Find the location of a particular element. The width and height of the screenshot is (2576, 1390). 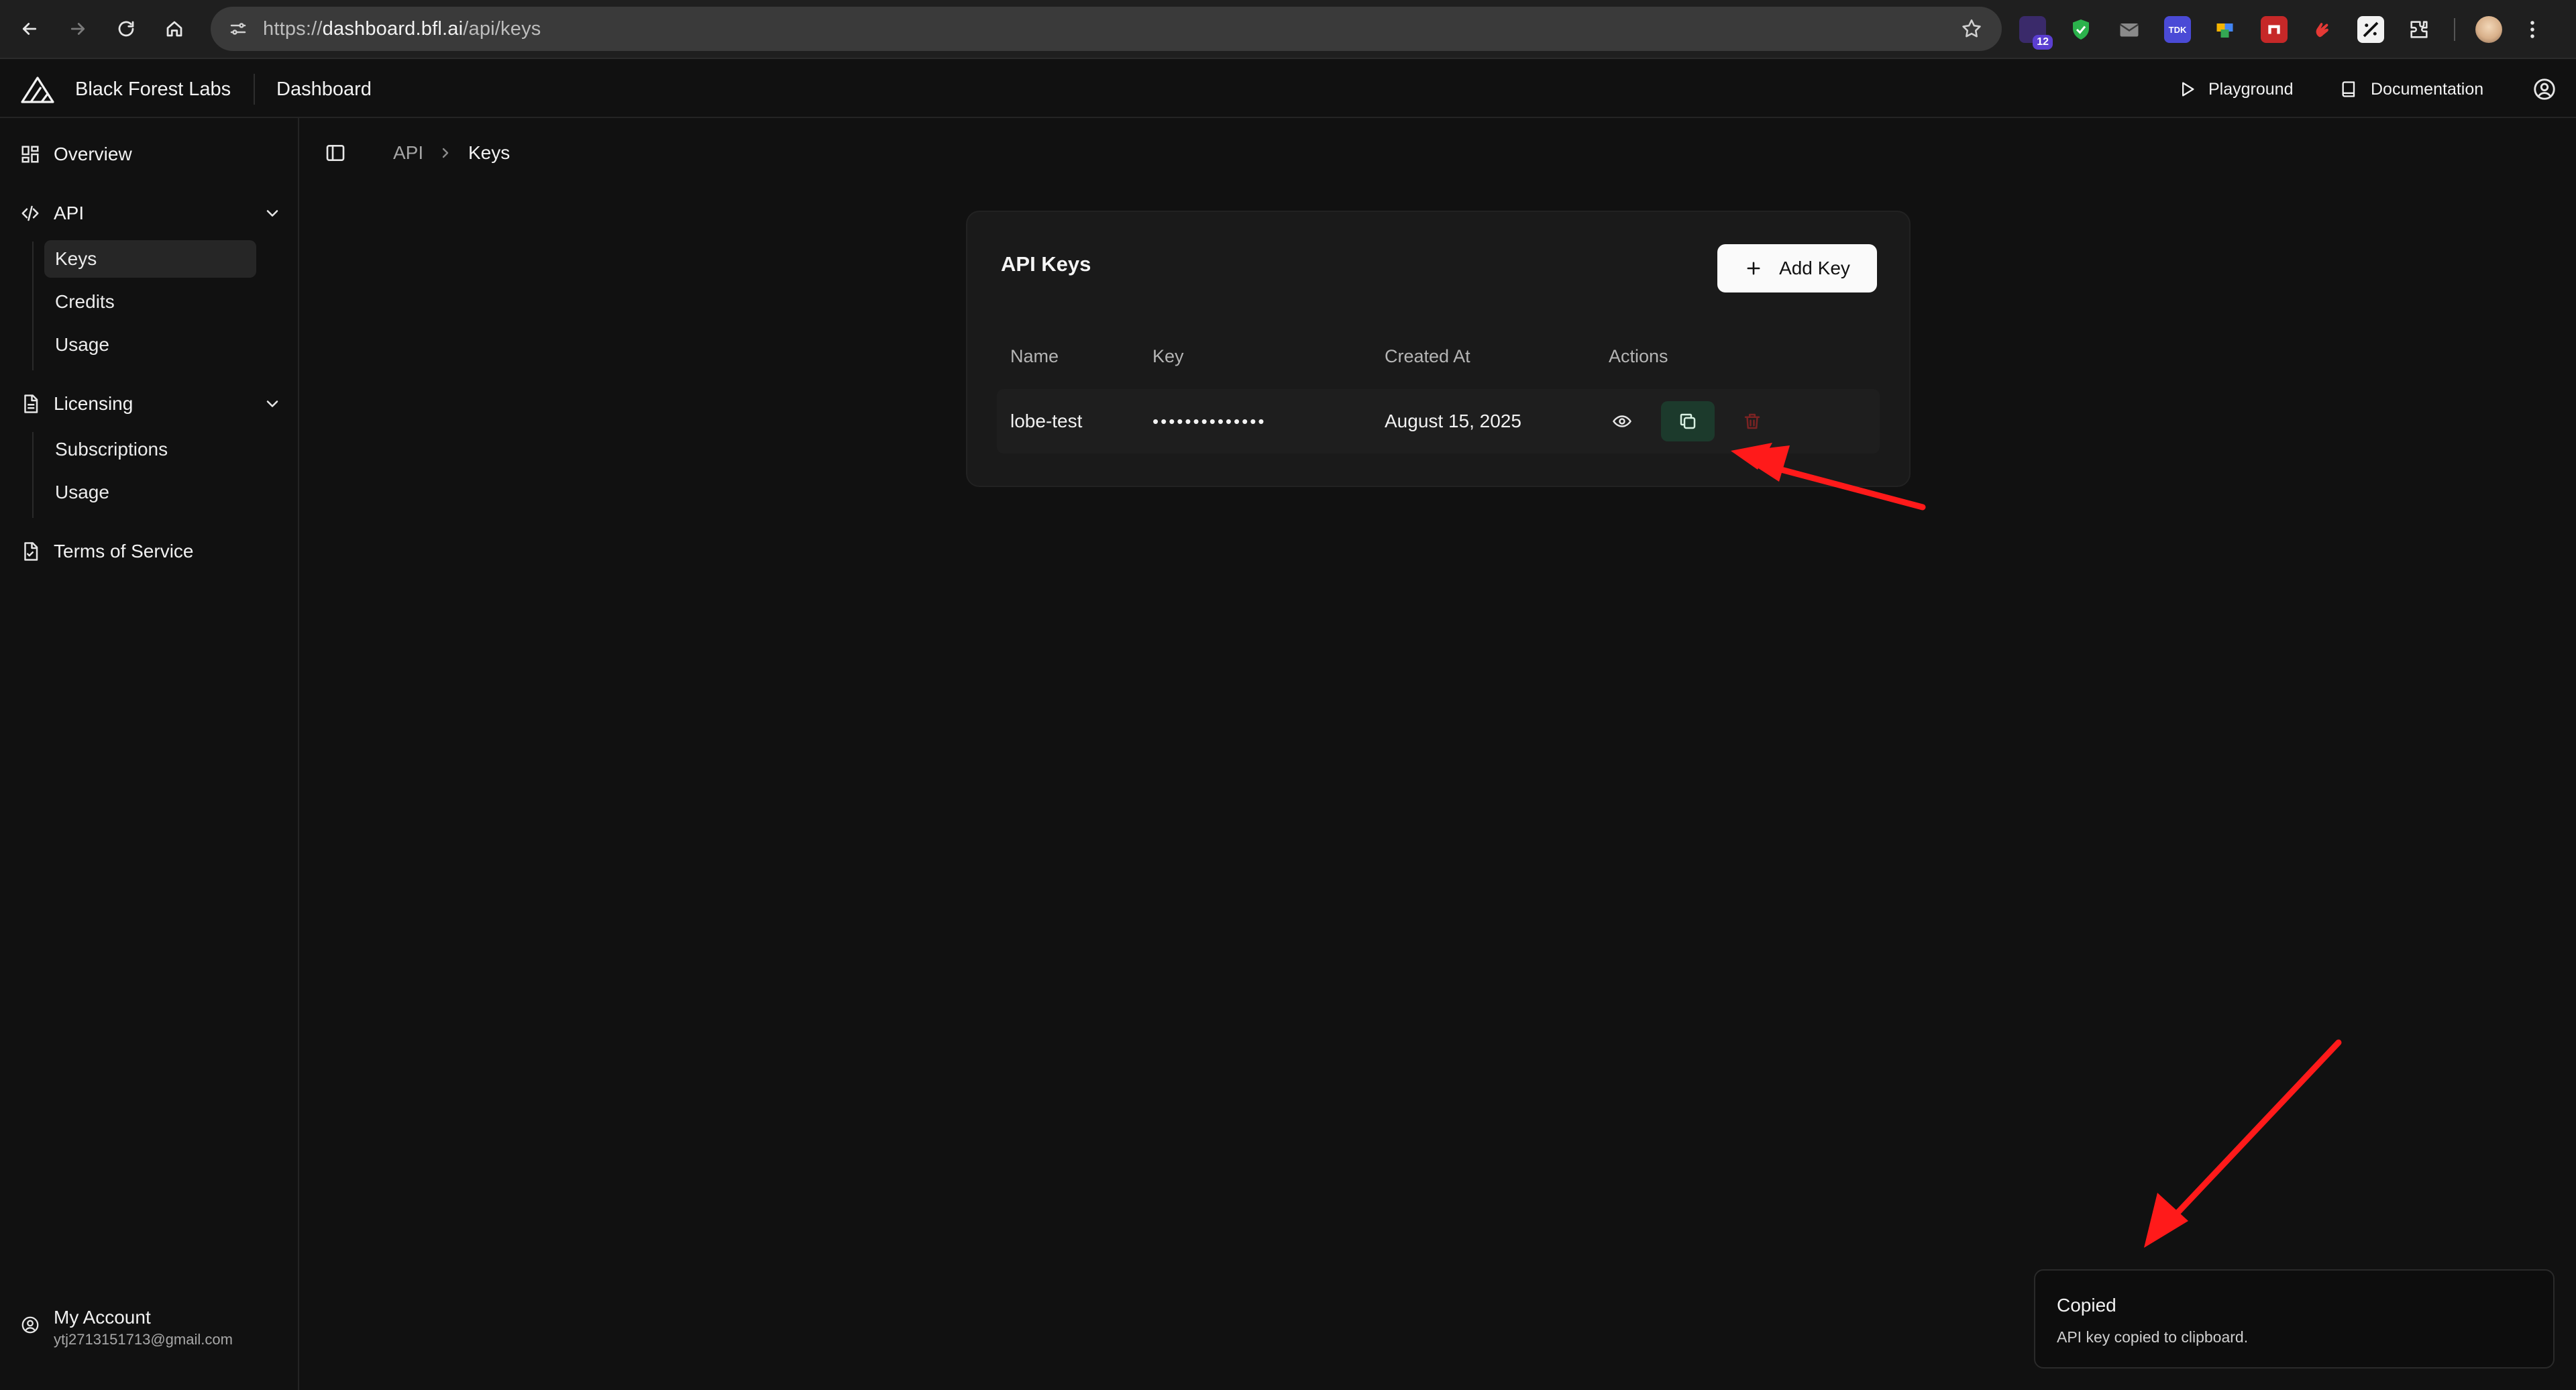

playground-label: Playground is located at coordinates (2251, 89).